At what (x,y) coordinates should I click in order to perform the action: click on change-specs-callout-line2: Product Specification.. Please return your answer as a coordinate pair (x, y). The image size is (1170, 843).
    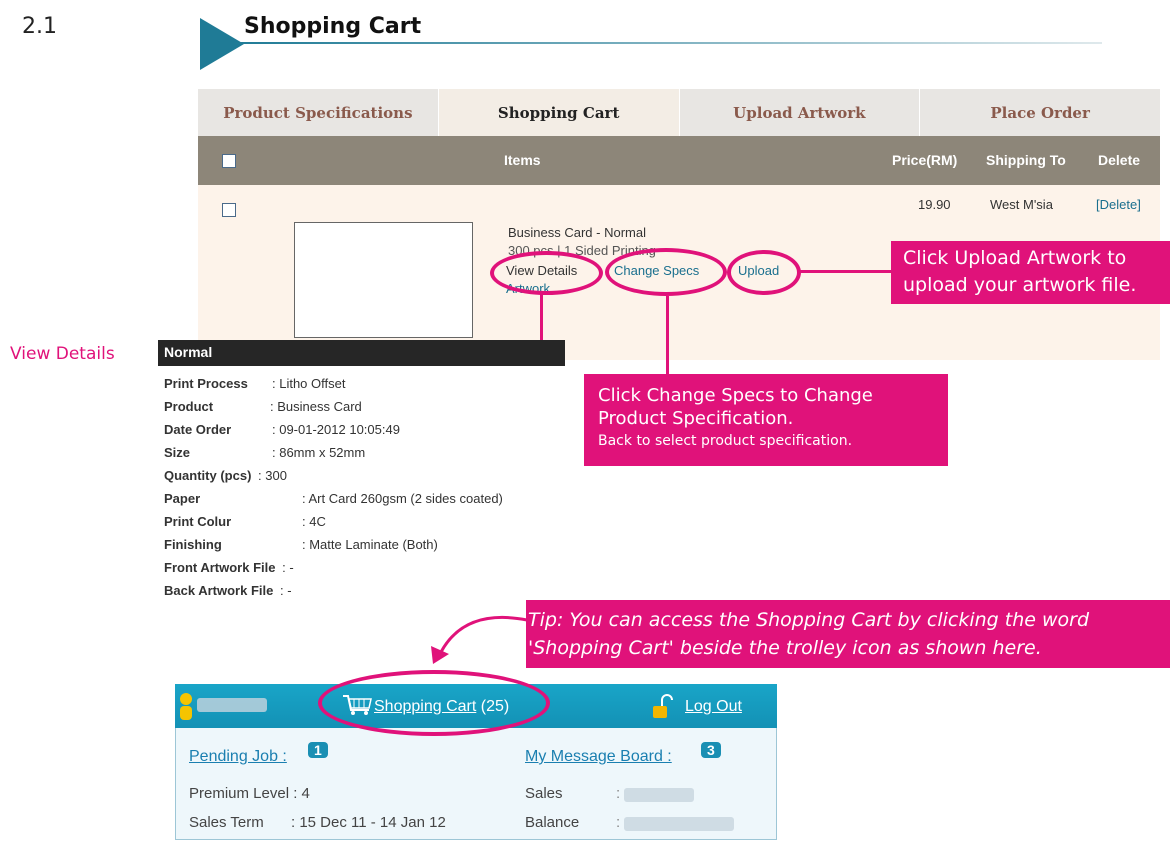
    Looking at the image, I should click on (696, 418).